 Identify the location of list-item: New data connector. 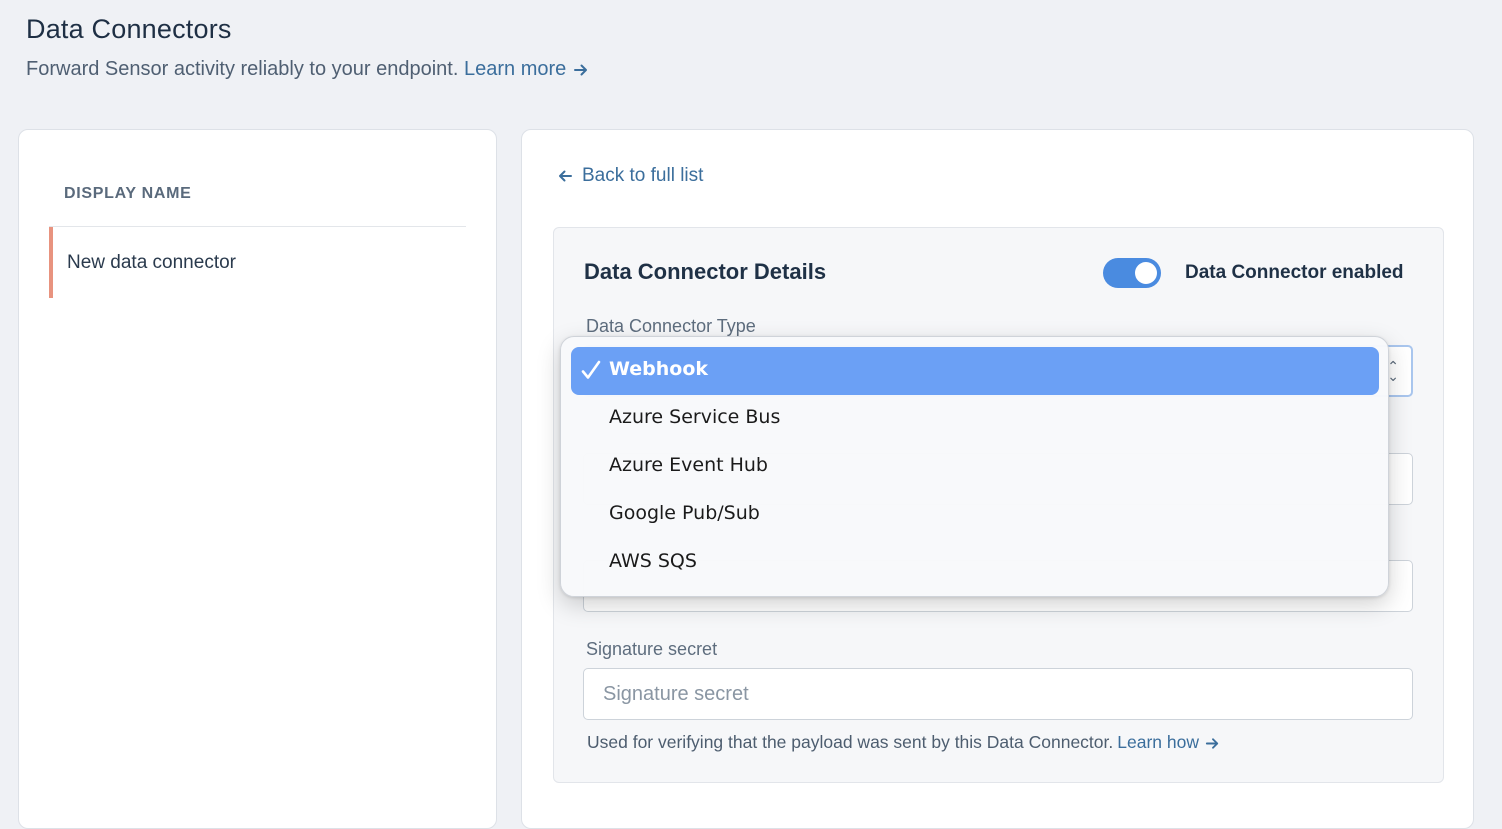
(257, 262).